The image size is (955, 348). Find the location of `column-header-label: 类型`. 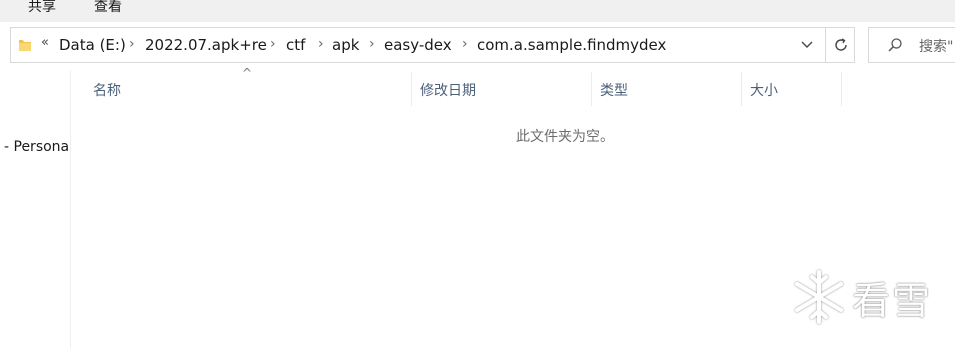

column-header-label: 类型 is located at coordinates (614, 91).